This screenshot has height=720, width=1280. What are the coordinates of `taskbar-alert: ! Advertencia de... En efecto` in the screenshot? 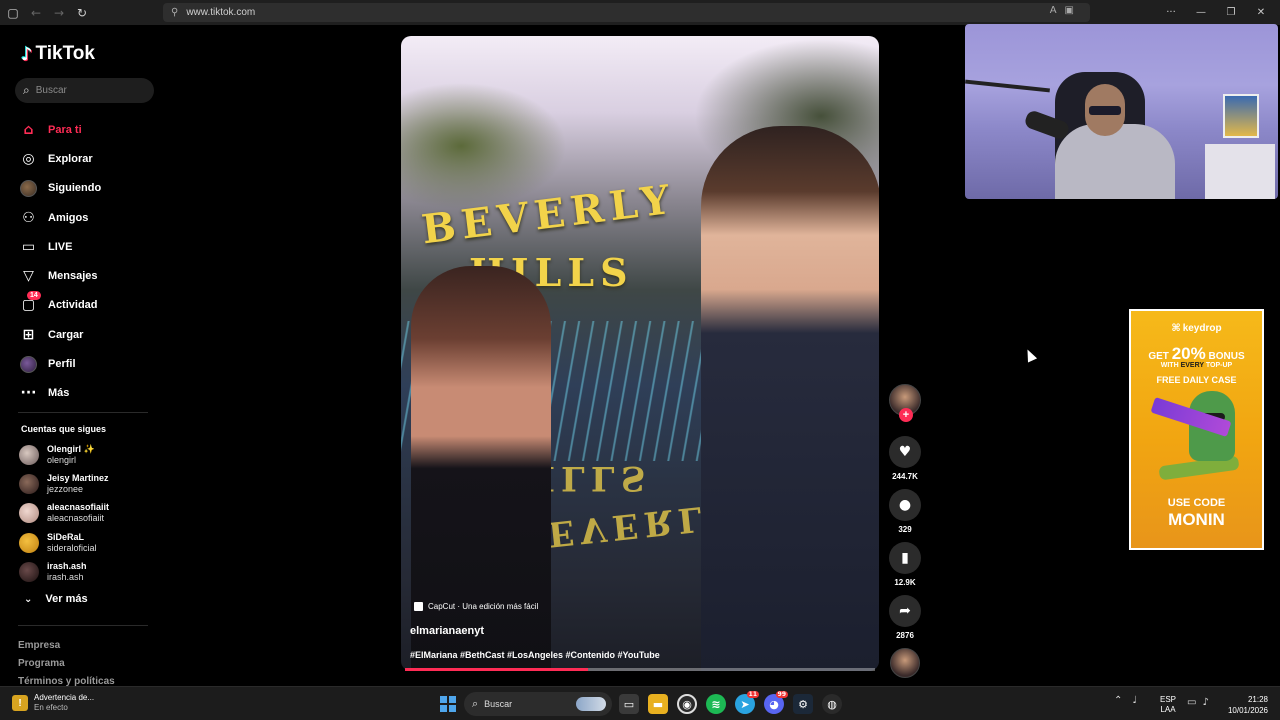 It's located at (53, 703).